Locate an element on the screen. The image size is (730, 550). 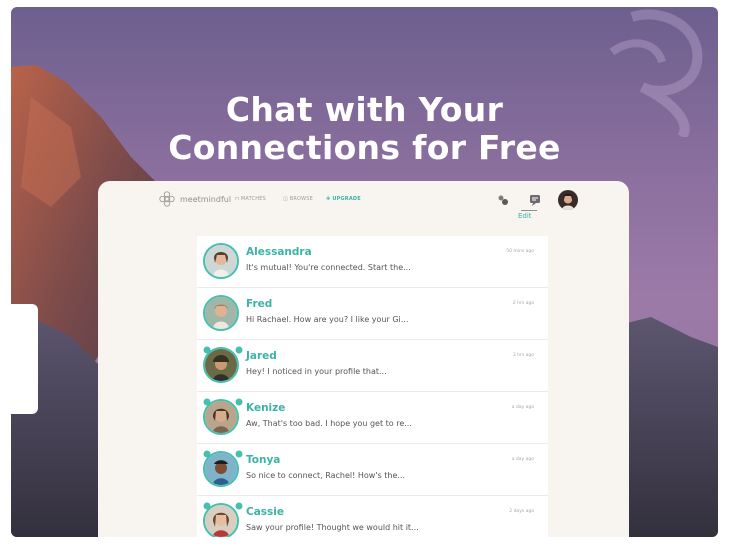
nav-browse-label: BROWSE is located at coordinates (301, 199).